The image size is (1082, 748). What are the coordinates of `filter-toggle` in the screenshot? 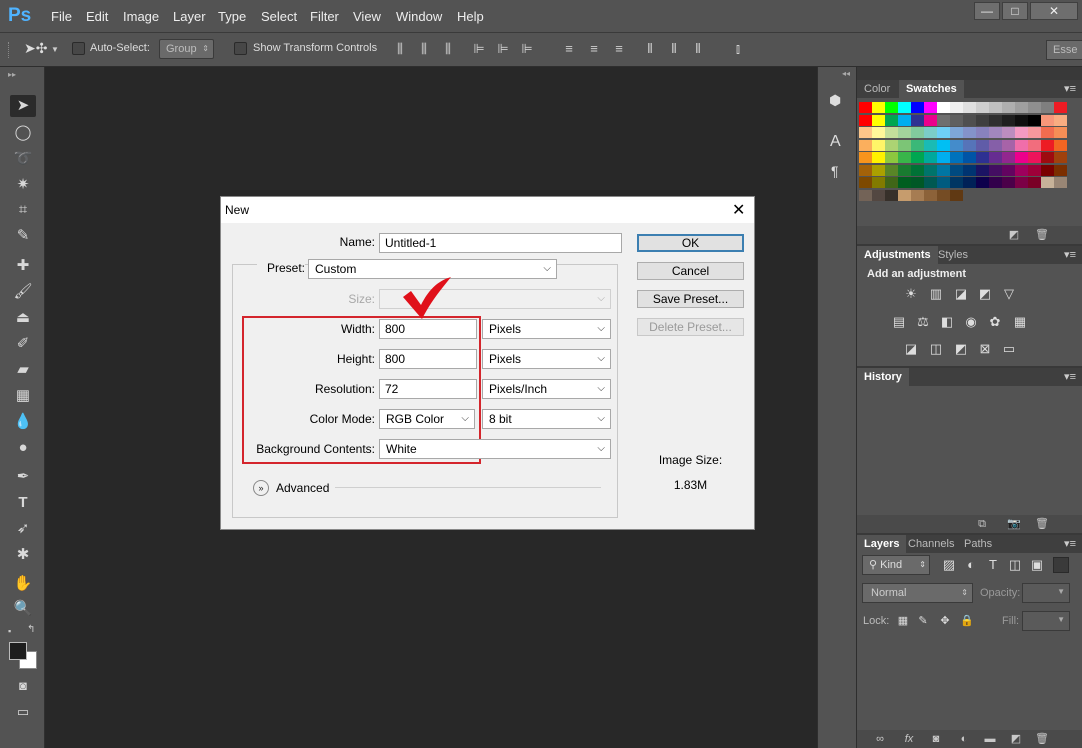 It's located at (1061, 565).